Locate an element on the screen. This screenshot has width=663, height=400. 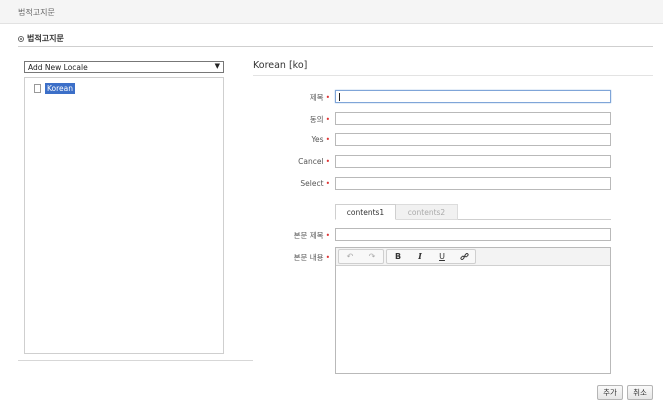
cancel-label: Cancel • is located at coordinates (314, 161).